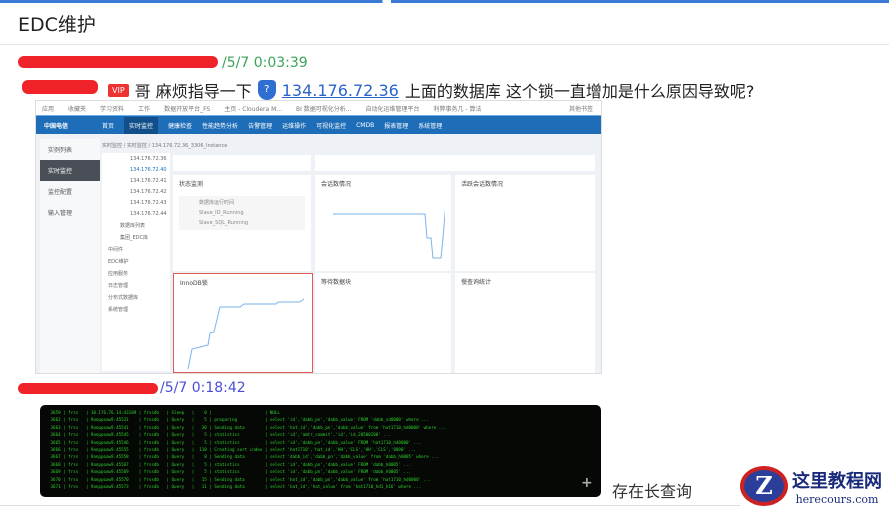 The width and height of the screenshot is (889, 510). Describe the element at coordinates (134, 237) in the screenshot. I see `tree-item: 集团_EDC库` at that location.